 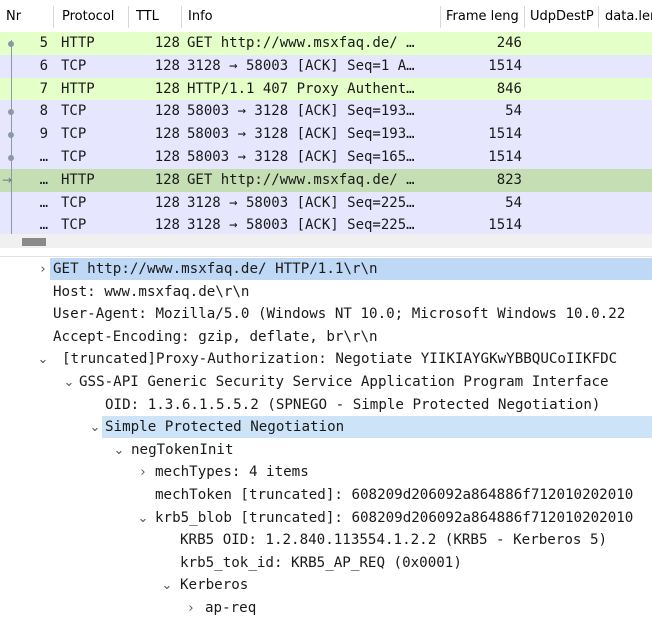 I want to click on column-header-info: Info, so click(x=313, y=16).